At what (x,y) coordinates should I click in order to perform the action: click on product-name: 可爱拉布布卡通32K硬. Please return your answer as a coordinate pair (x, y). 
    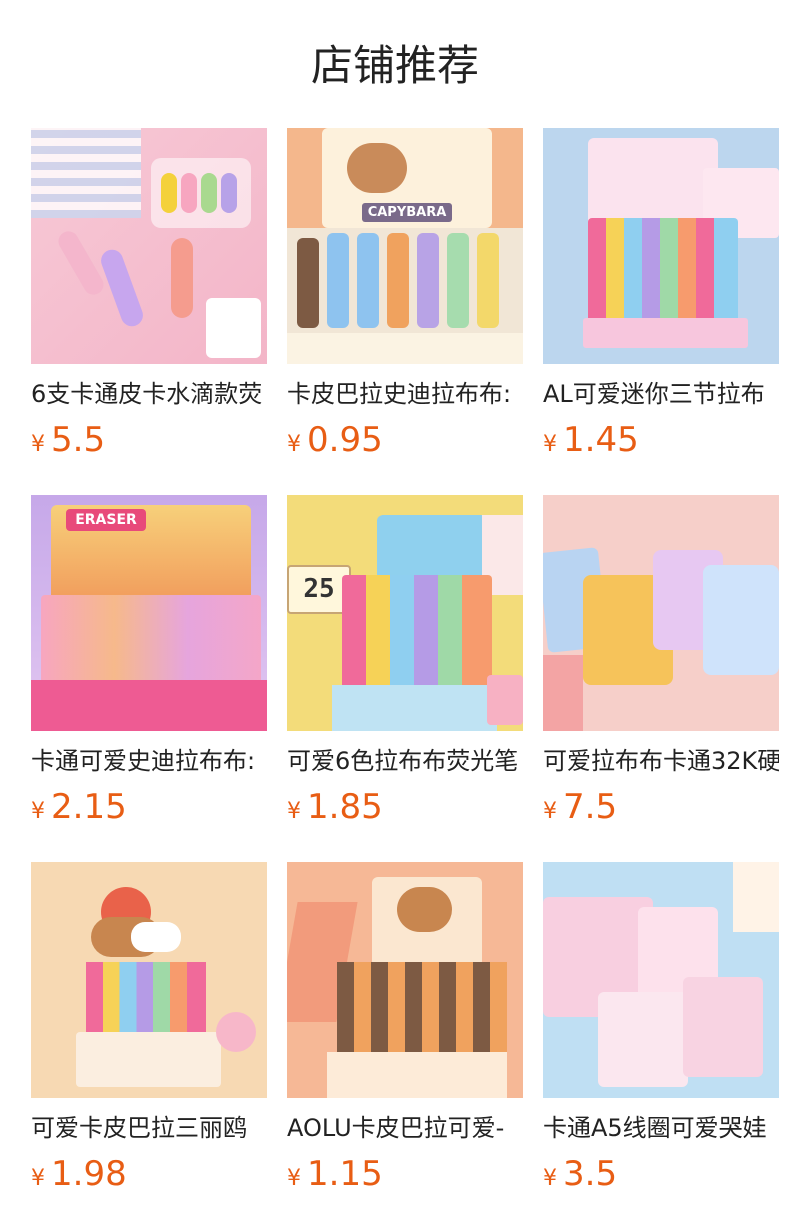
    Looking at the image, I should click on (661, 761).